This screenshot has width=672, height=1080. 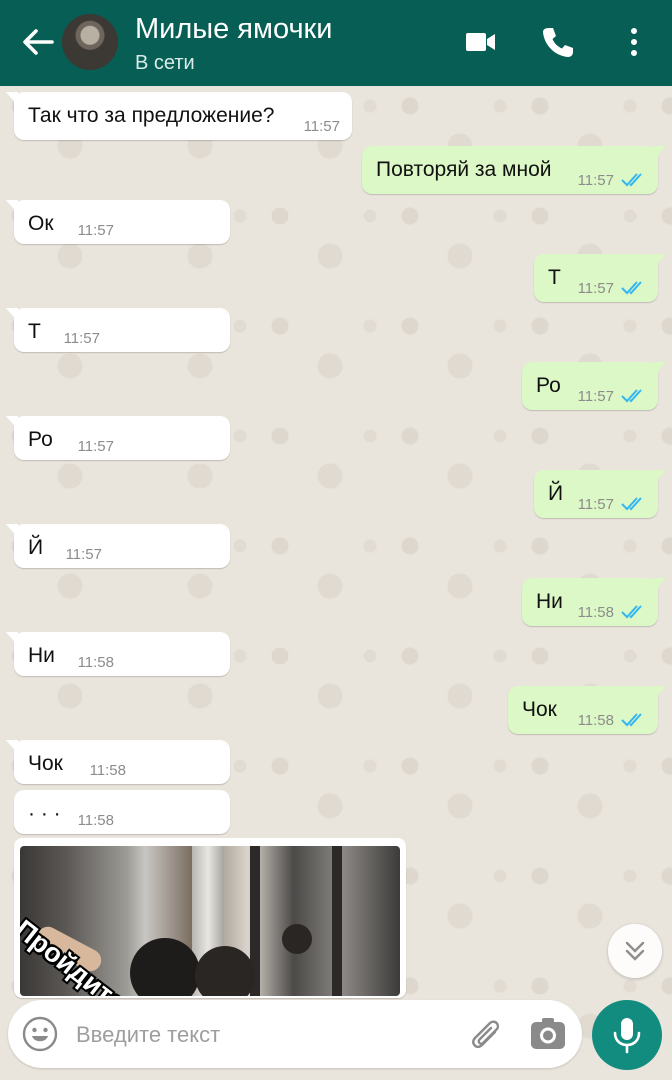 I want to click on chevrons-down-icon, so click(x=635, y=951).